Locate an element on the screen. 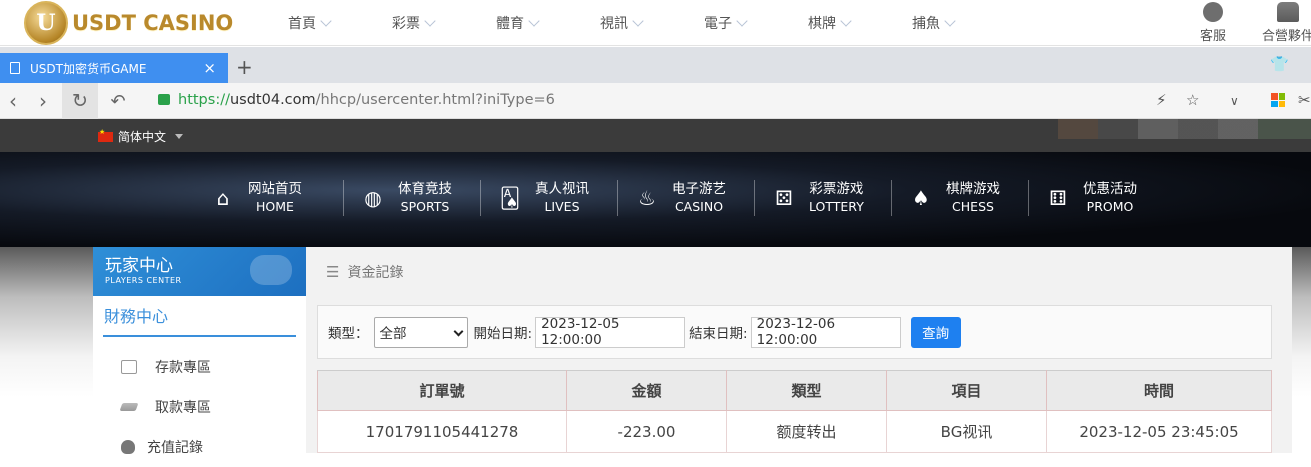 The width and height of the screenshot is (1311, 467). sidebar-item-label: 取款專區 is located at coordinates (183, 408).